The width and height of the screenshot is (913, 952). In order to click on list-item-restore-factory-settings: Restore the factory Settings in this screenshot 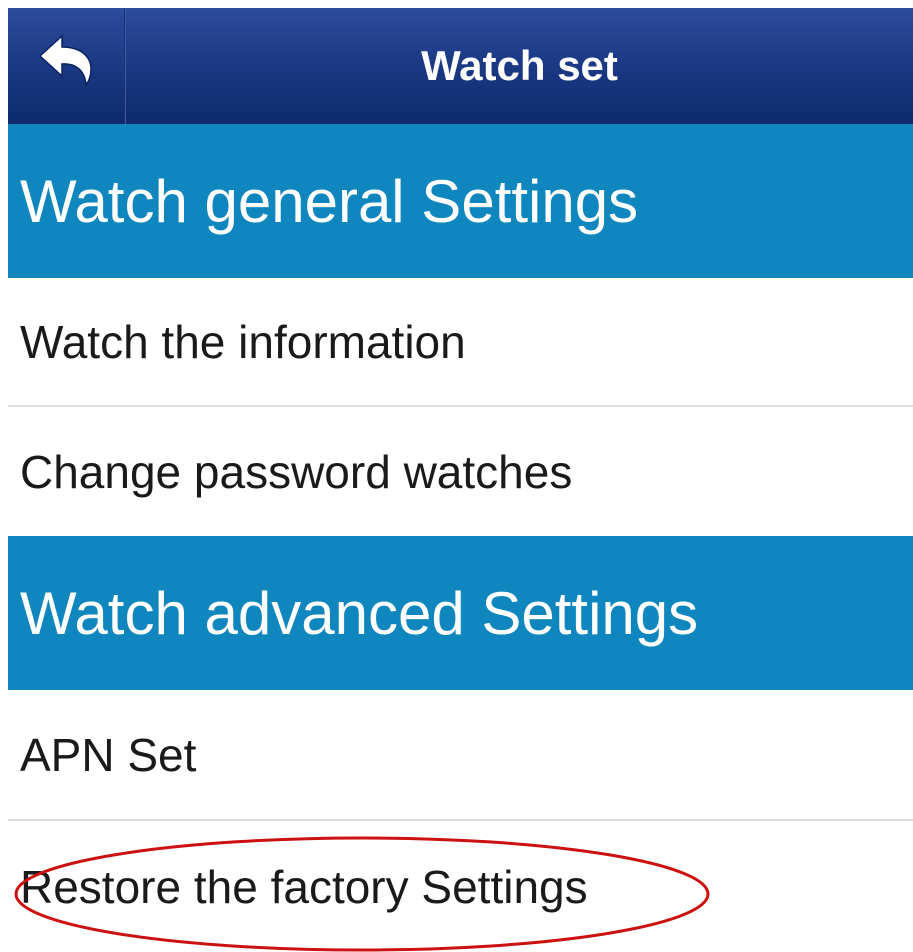, I will do `click(460, 886)`.